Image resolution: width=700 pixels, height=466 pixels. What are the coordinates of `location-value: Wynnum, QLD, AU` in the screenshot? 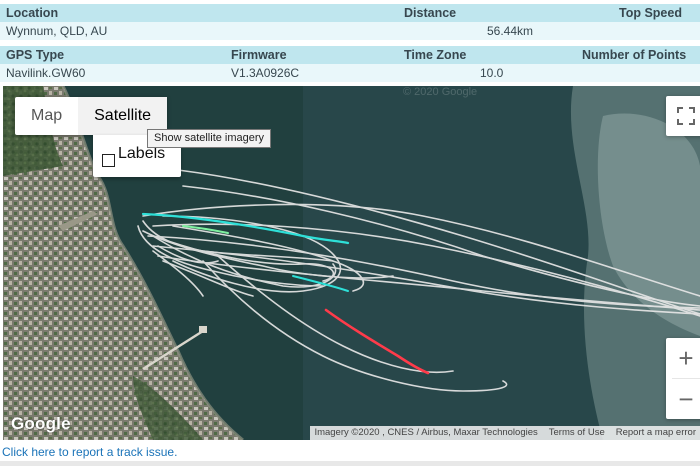 It's located at (57, 31).